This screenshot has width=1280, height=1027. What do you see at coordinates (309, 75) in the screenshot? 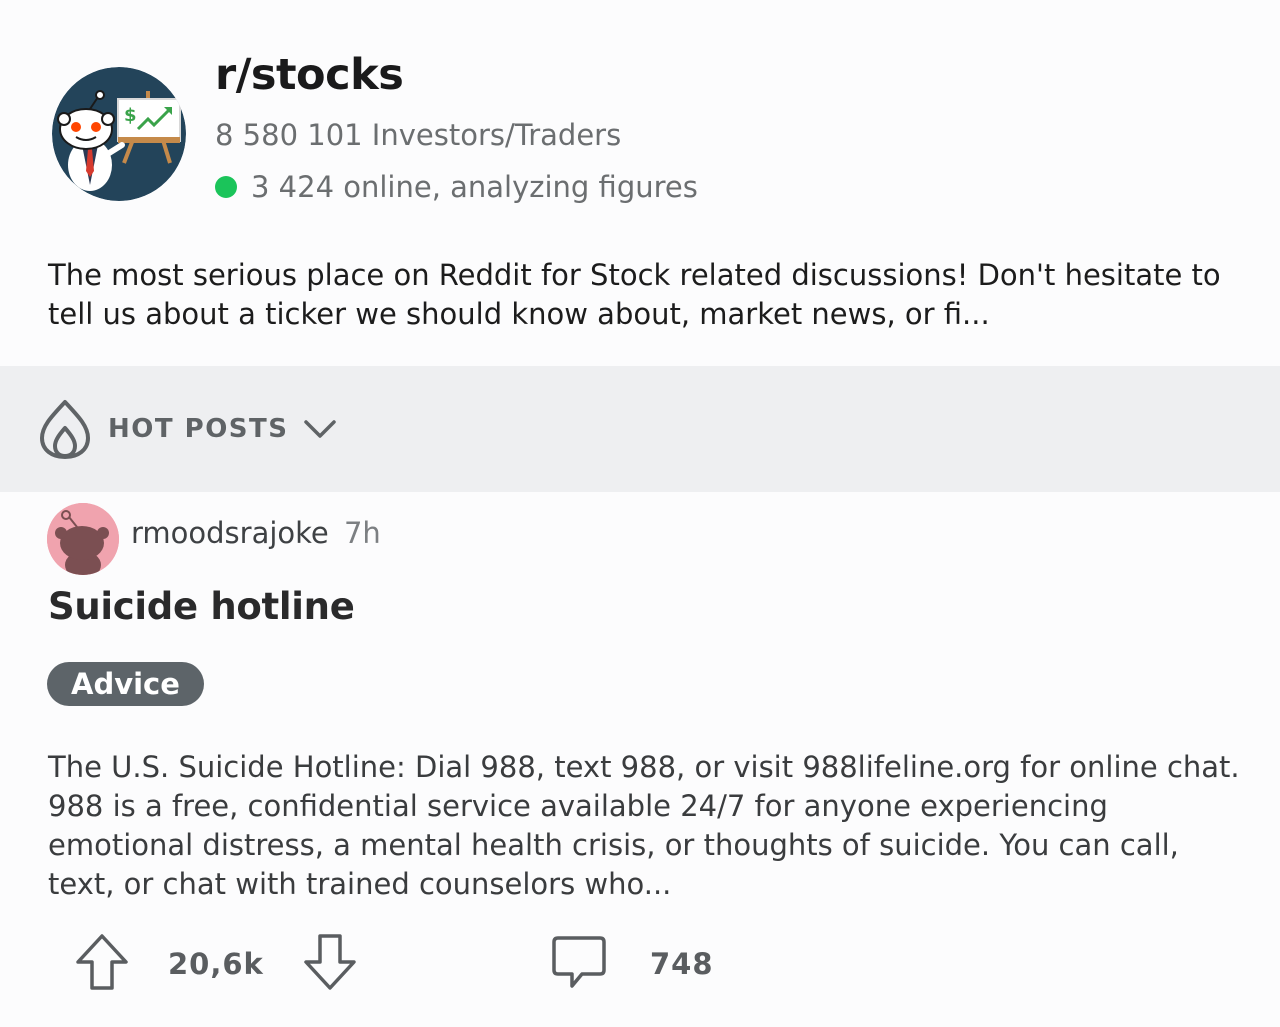
I see `subreddit-name: r/stocks` at bounding box center [309, 75].